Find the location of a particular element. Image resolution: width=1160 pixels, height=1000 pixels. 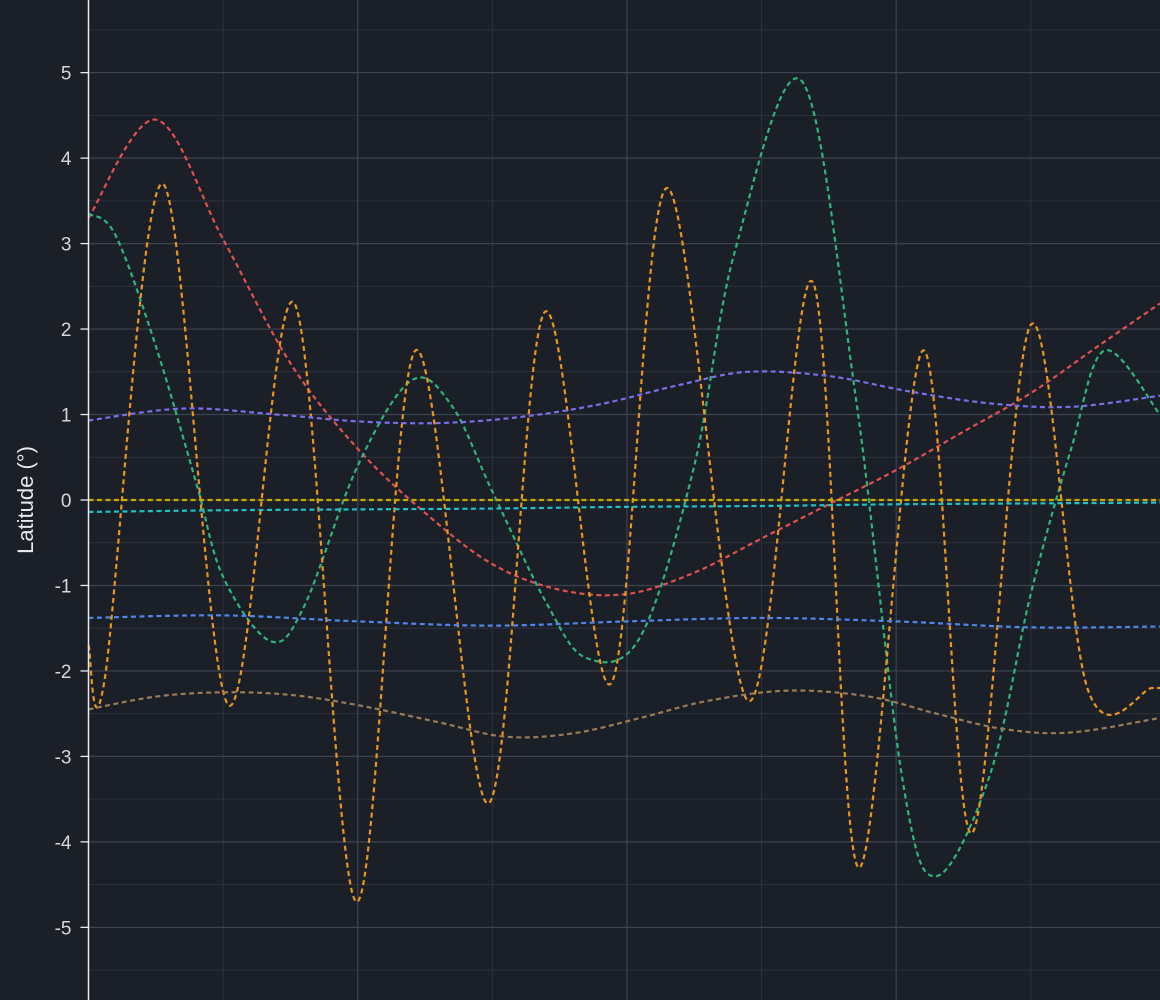

y-tick-label: -3 is located at coordinates (63, 757).